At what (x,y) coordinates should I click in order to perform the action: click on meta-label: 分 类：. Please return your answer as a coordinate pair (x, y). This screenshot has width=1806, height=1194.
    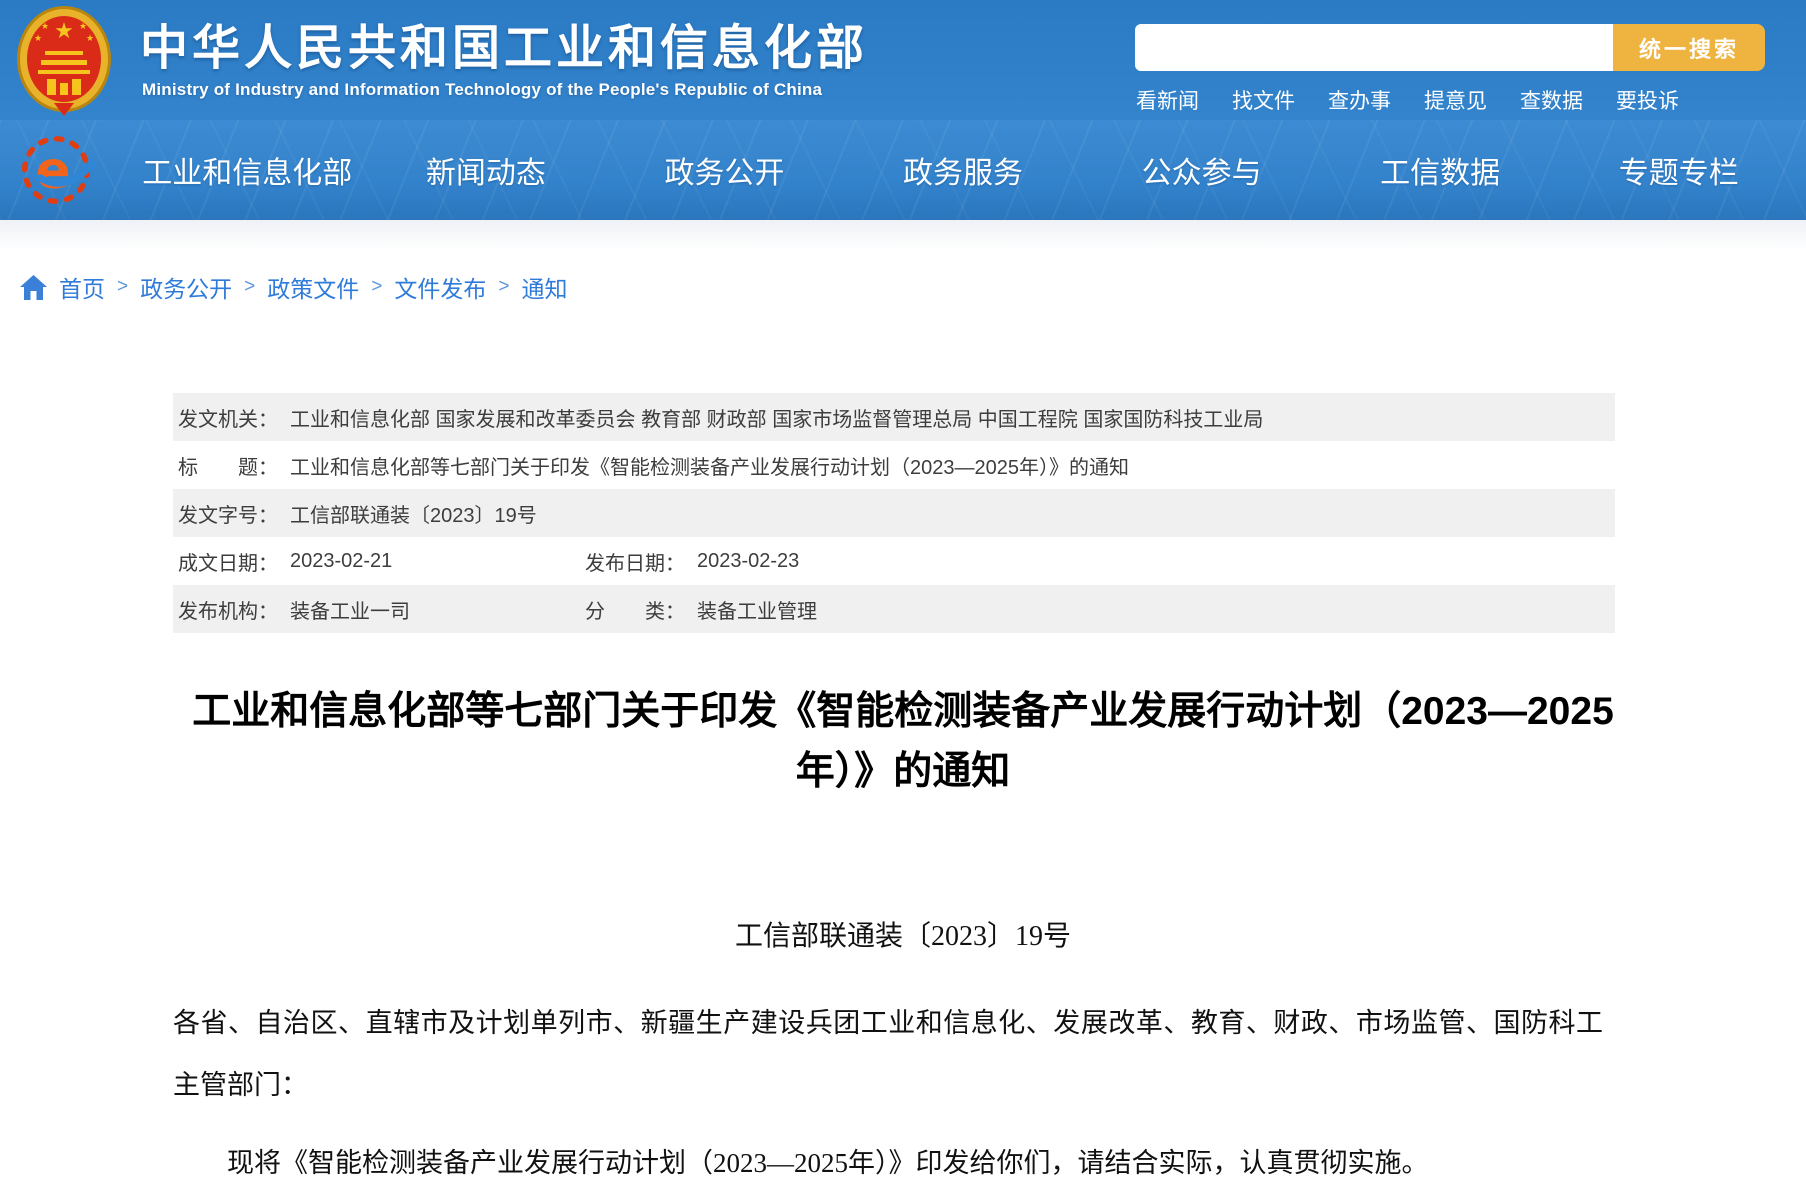
    Looking at the image, I should click on (635, 611).